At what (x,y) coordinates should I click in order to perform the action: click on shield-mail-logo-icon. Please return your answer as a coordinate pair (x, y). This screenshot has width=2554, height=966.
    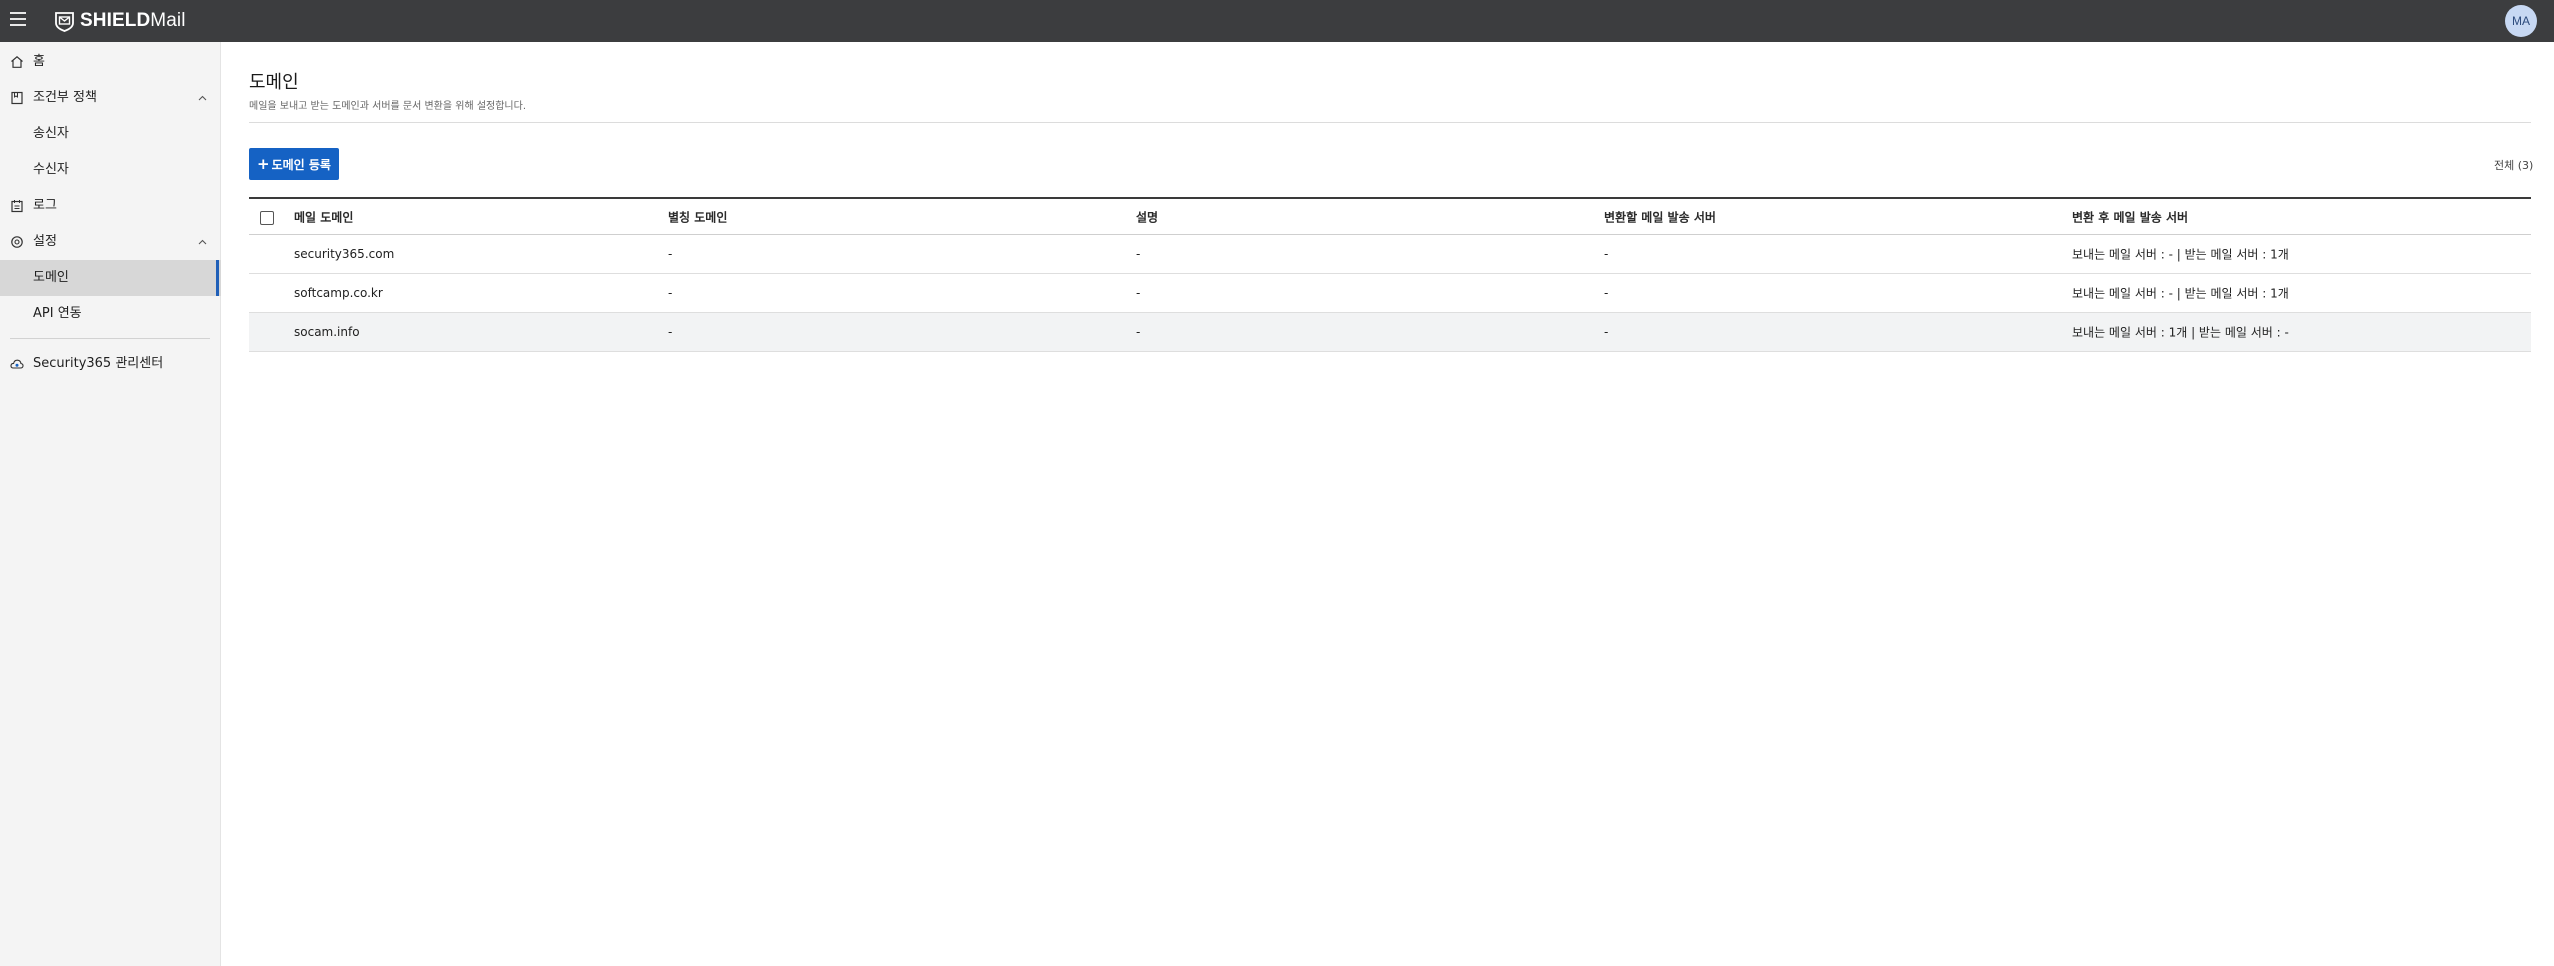
    Looking at the image, I should click on (64, 21).